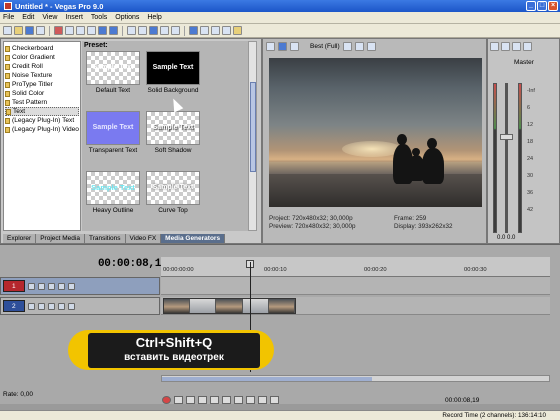 Image resolution: width=560 pixels, height=420 pixels. Describe the element at coordinates (173, 132) in the screenshot. I see `preset-soft-shadow: Sample Text Soft Shadow` at that location.